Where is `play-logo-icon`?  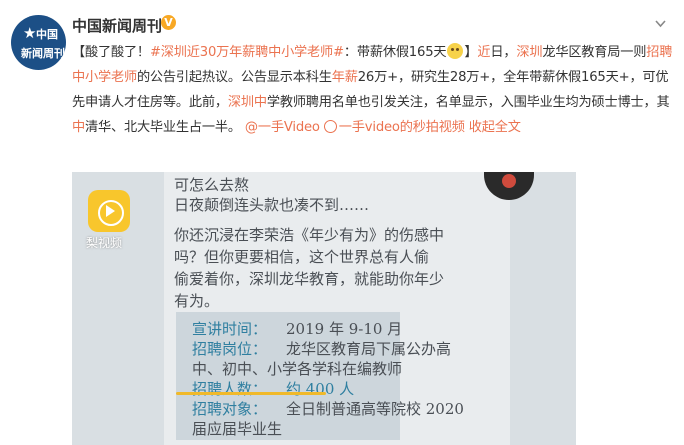
play-logo-icon is located at coordinates (109, 211).